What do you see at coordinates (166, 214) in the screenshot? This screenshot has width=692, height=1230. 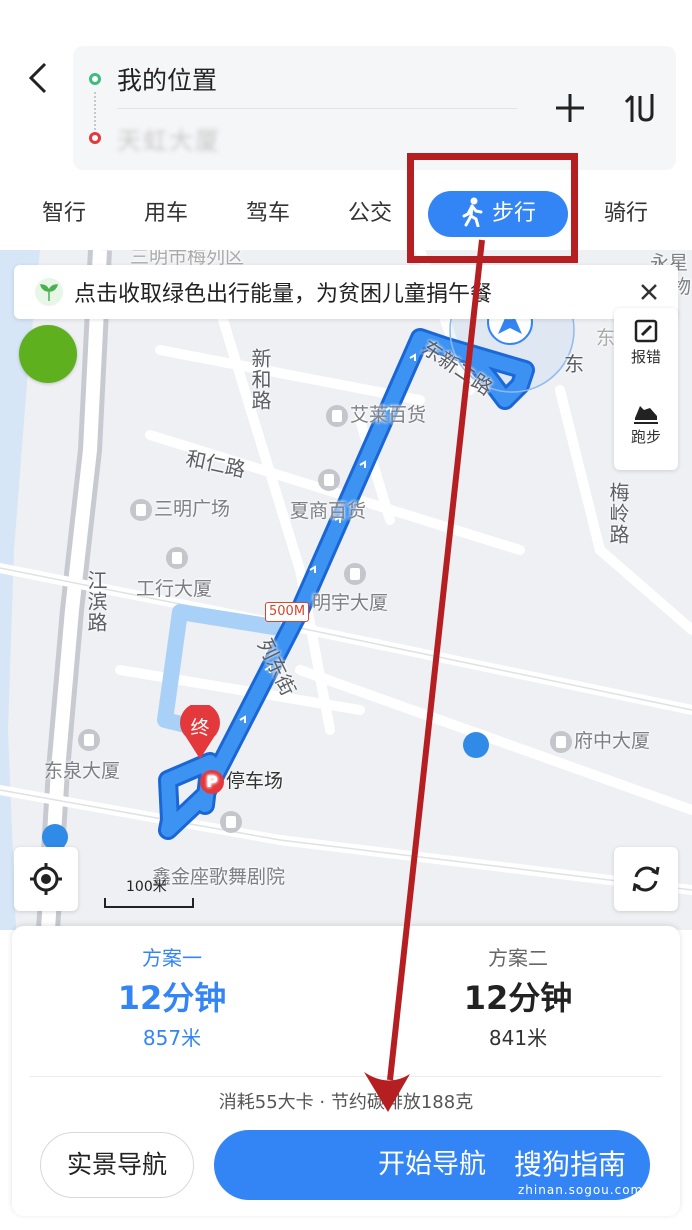 I see `tab-car-hailing: 用车` at bounding box center [166, 214].